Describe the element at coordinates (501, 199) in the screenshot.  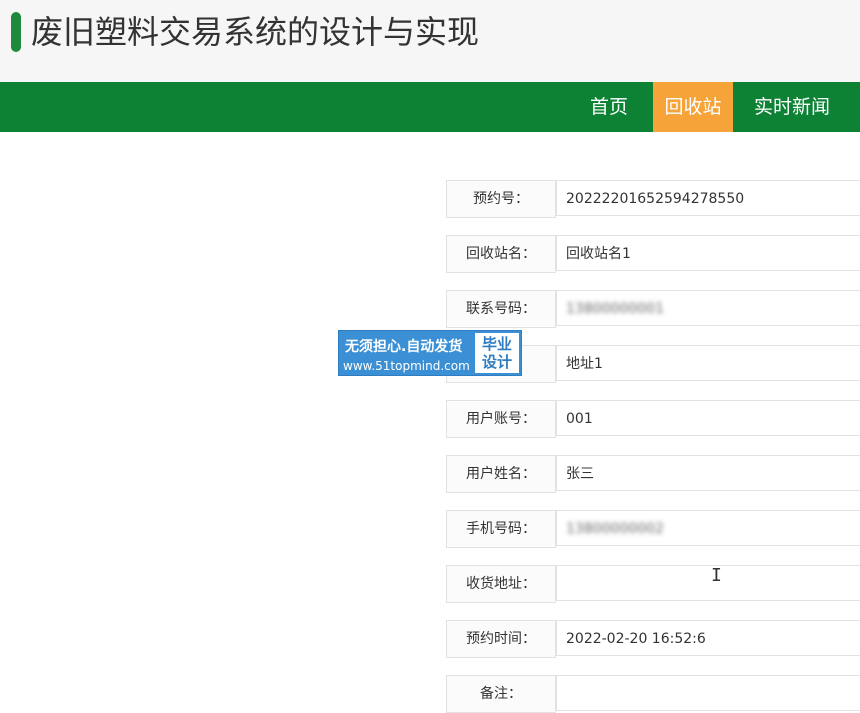
I see `field-label: 预约号：` at that location.